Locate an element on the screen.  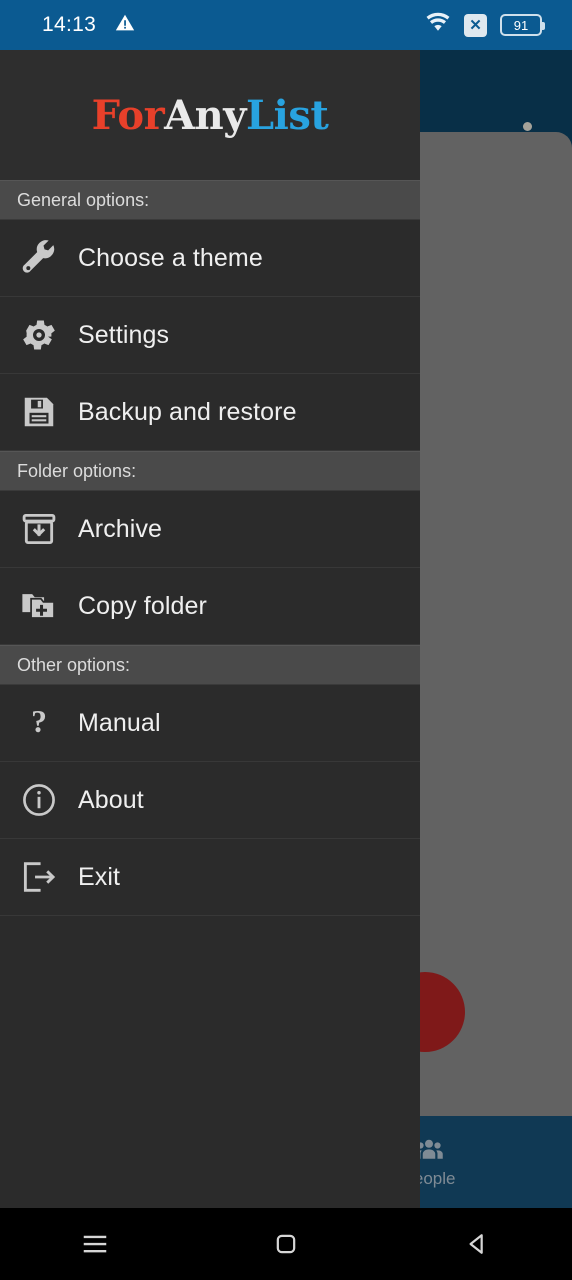
status-clock: 14:13 is located at coordinates (69, 24).